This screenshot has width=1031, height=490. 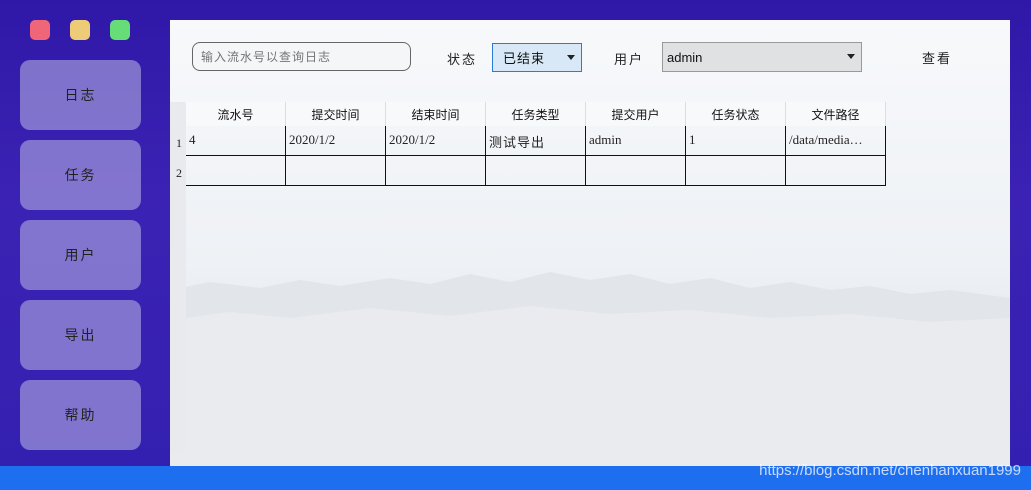 I want to click on watermark: https://blog.csdn.net/chenhanxuan1999, so click(x=890, y=470).